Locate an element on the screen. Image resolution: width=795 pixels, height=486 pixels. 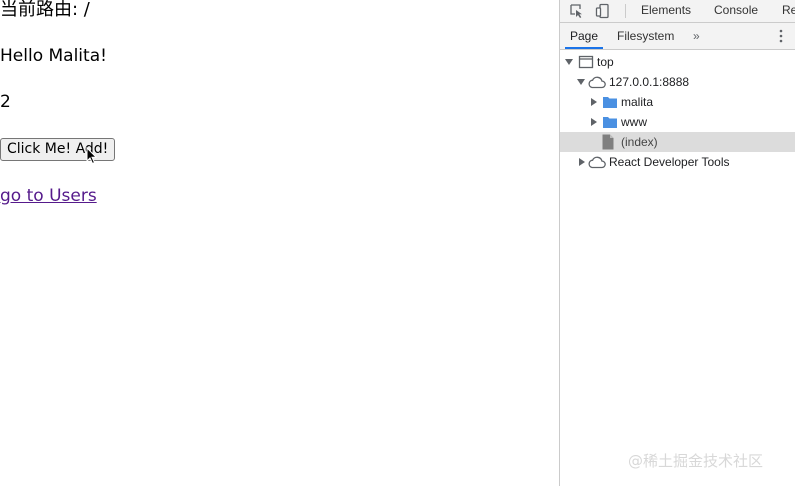
tree-label-malita: malita is located at coordinates (637, 102).